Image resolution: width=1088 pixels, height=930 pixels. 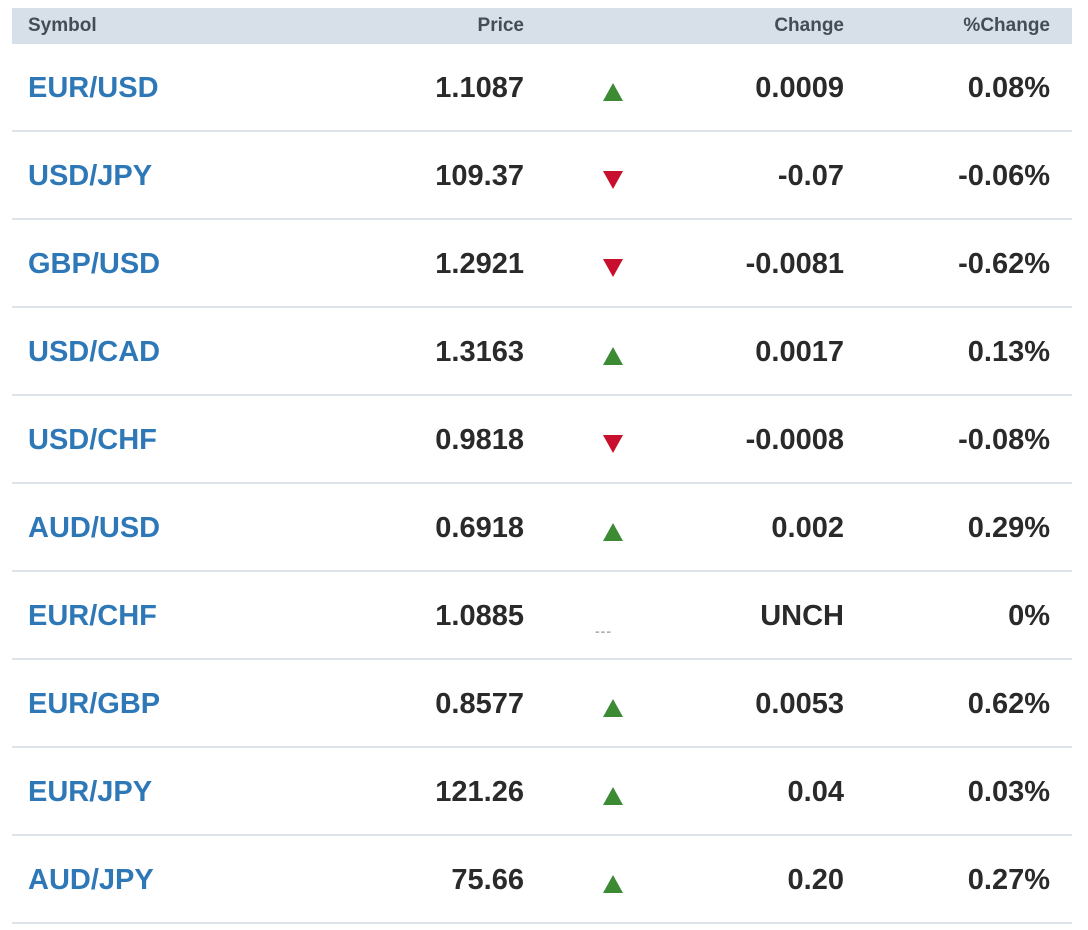 What do you see at coordinates (90, 176) in the screenshot?
I see `symbol-link: USD/JPY` at bounding box center [90, 176].